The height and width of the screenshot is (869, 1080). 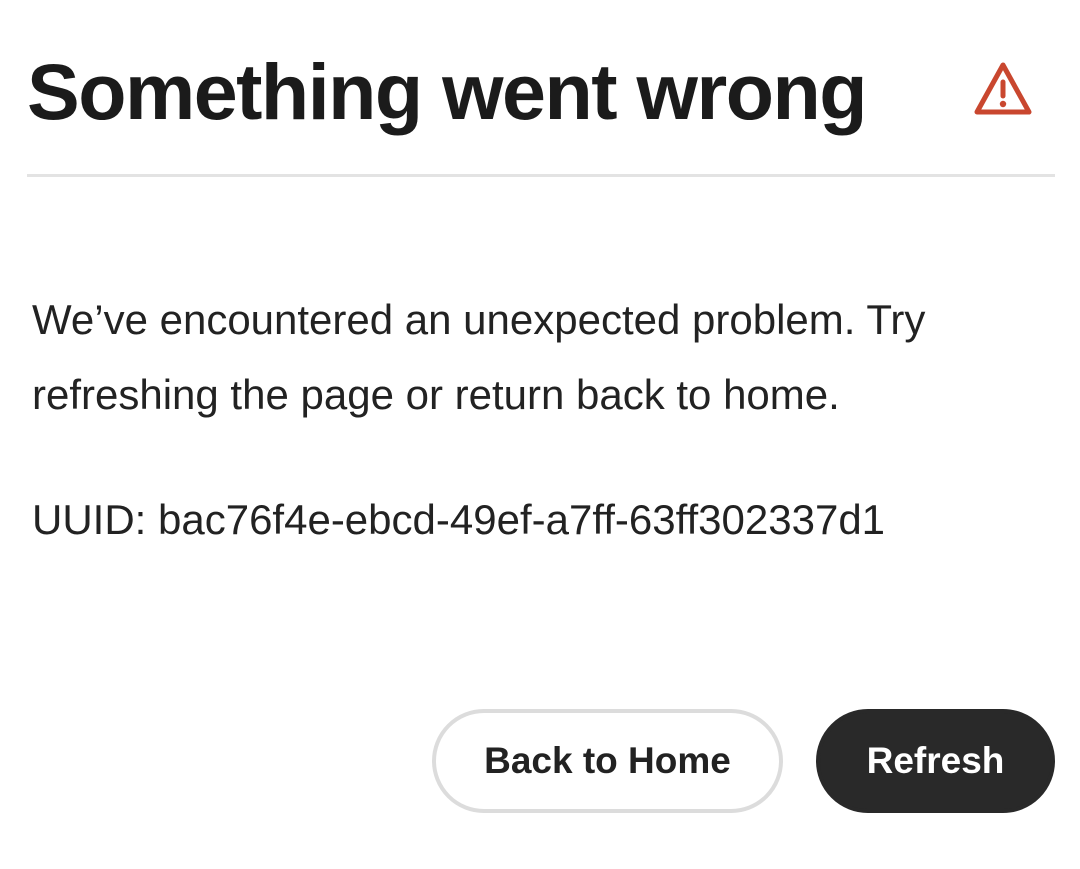 What do you see at coordinates (447, 91) in the screenshot?
I see `dialog-title: Something went wrong` at bounding box center [447, 91].